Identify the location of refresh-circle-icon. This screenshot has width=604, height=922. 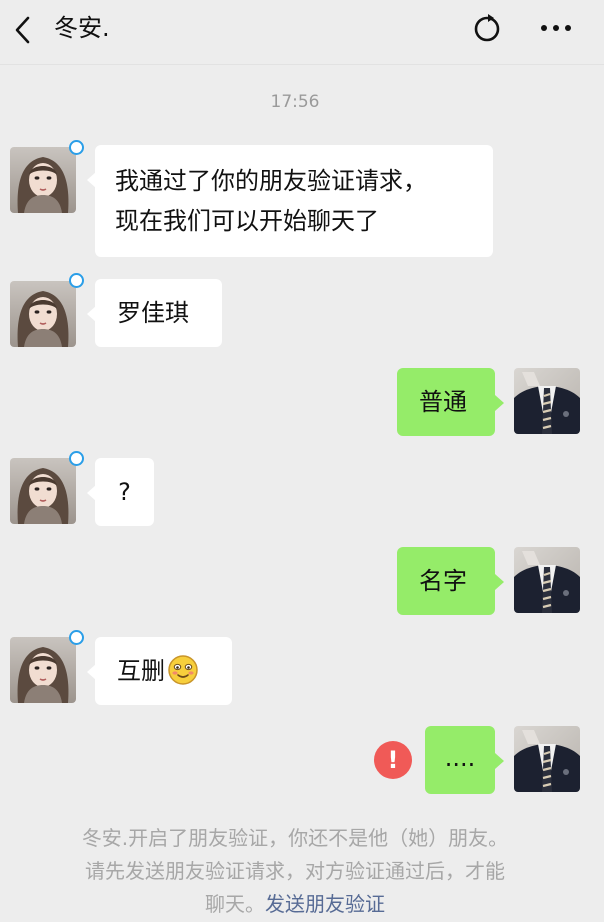
(487, 28).